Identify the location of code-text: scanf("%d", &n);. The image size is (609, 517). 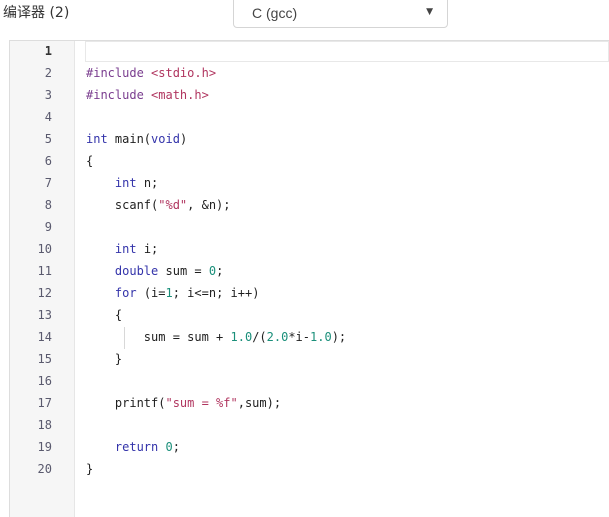
(158, 205).